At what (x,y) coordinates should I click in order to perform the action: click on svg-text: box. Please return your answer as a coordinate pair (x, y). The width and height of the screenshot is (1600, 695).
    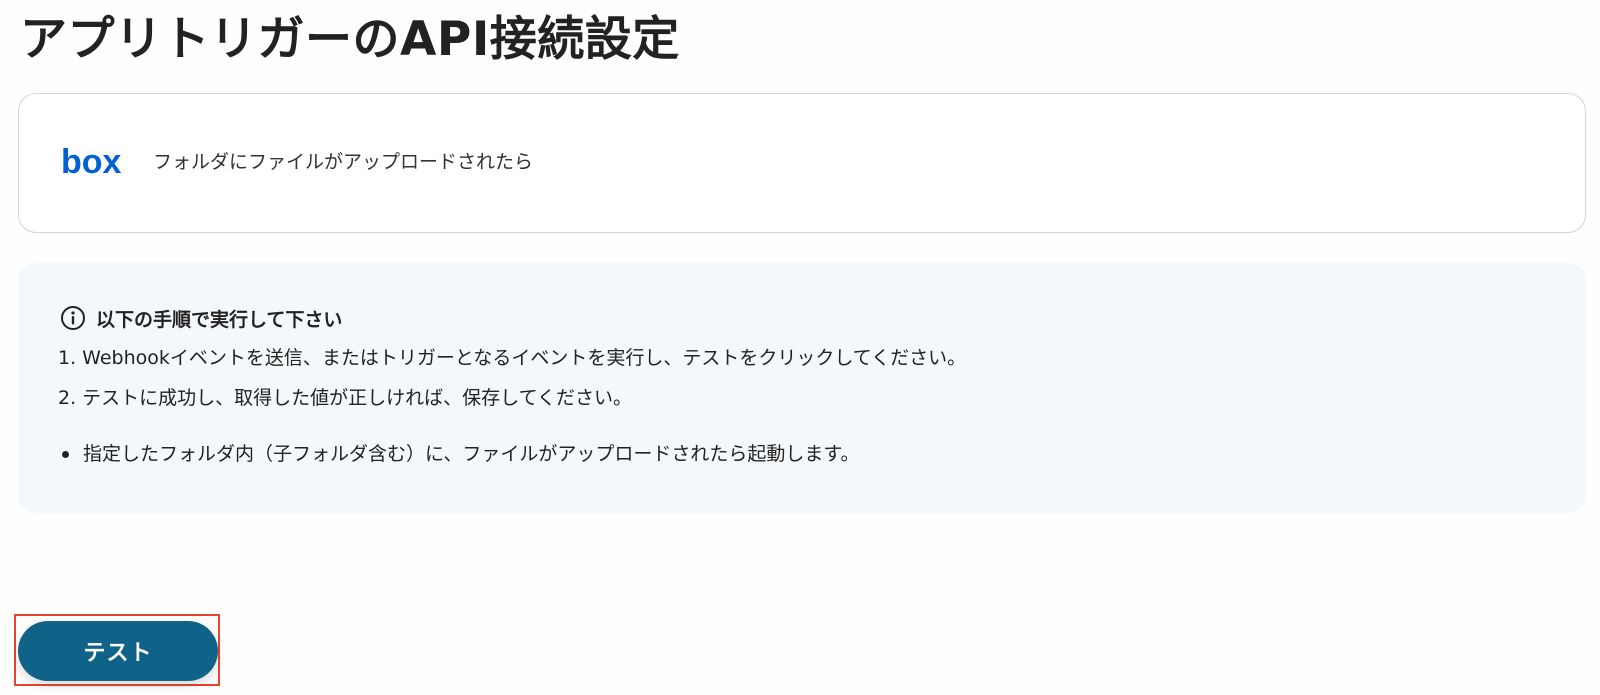
    Looking at the image, I should click on (91, 162).